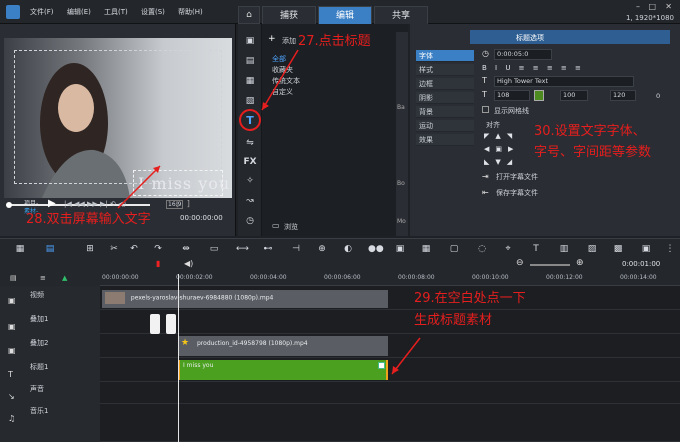 This screenshot has width=680, height=442. I want to click on tab-edit: 编辑, so click(345, 15).